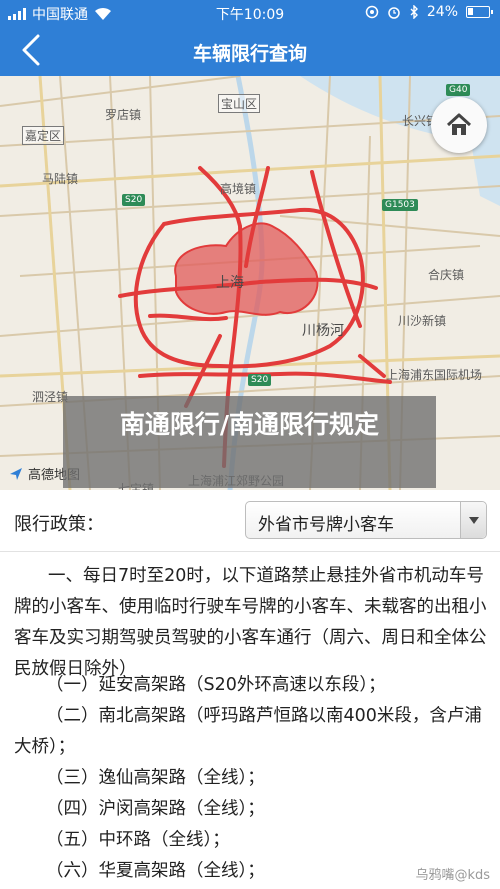 The height and width of the screenshot is (889, 500). I want to click on map-label: 宝山区, so click(239, 103).